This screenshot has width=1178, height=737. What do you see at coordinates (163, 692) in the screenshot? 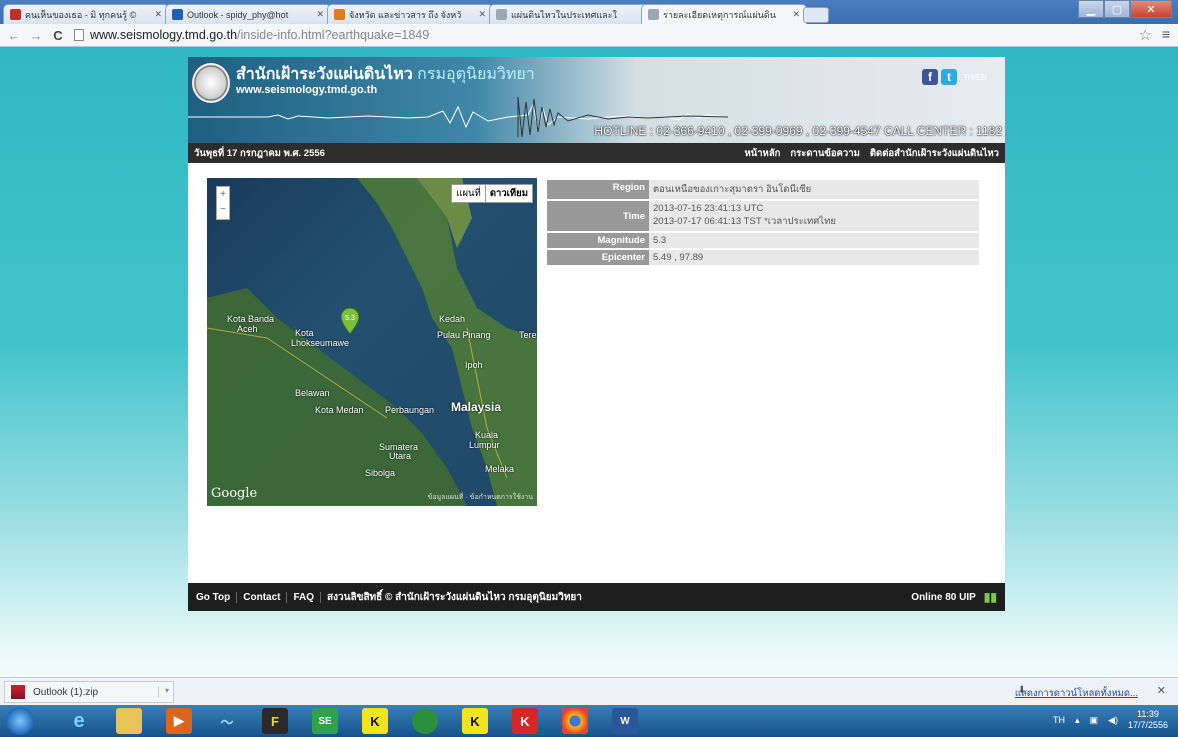
I see `download-menu-icon: ▾` at bounding box center [163, 692].